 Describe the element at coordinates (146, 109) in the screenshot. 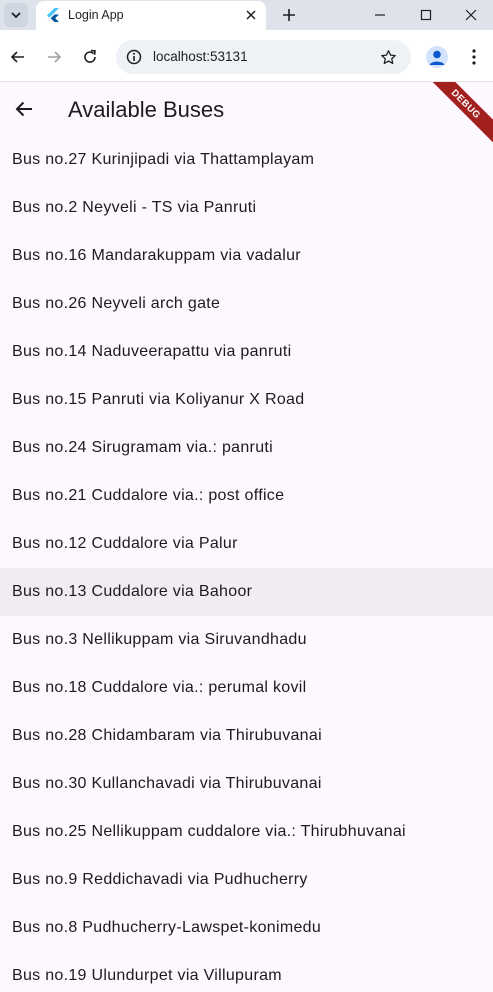

I see `page-title: Available Buses` at that location.